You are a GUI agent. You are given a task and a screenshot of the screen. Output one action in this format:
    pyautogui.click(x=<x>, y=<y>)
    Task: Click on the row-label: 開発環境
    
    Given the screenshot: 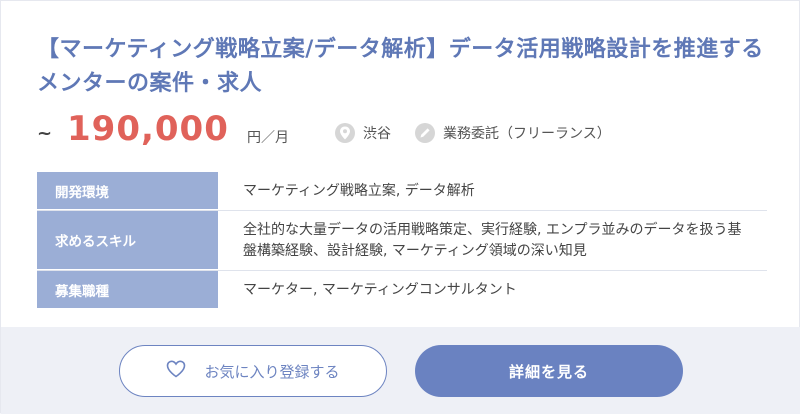 What is the action you would take?
    pyautogui.click(x=127, y=191)
    